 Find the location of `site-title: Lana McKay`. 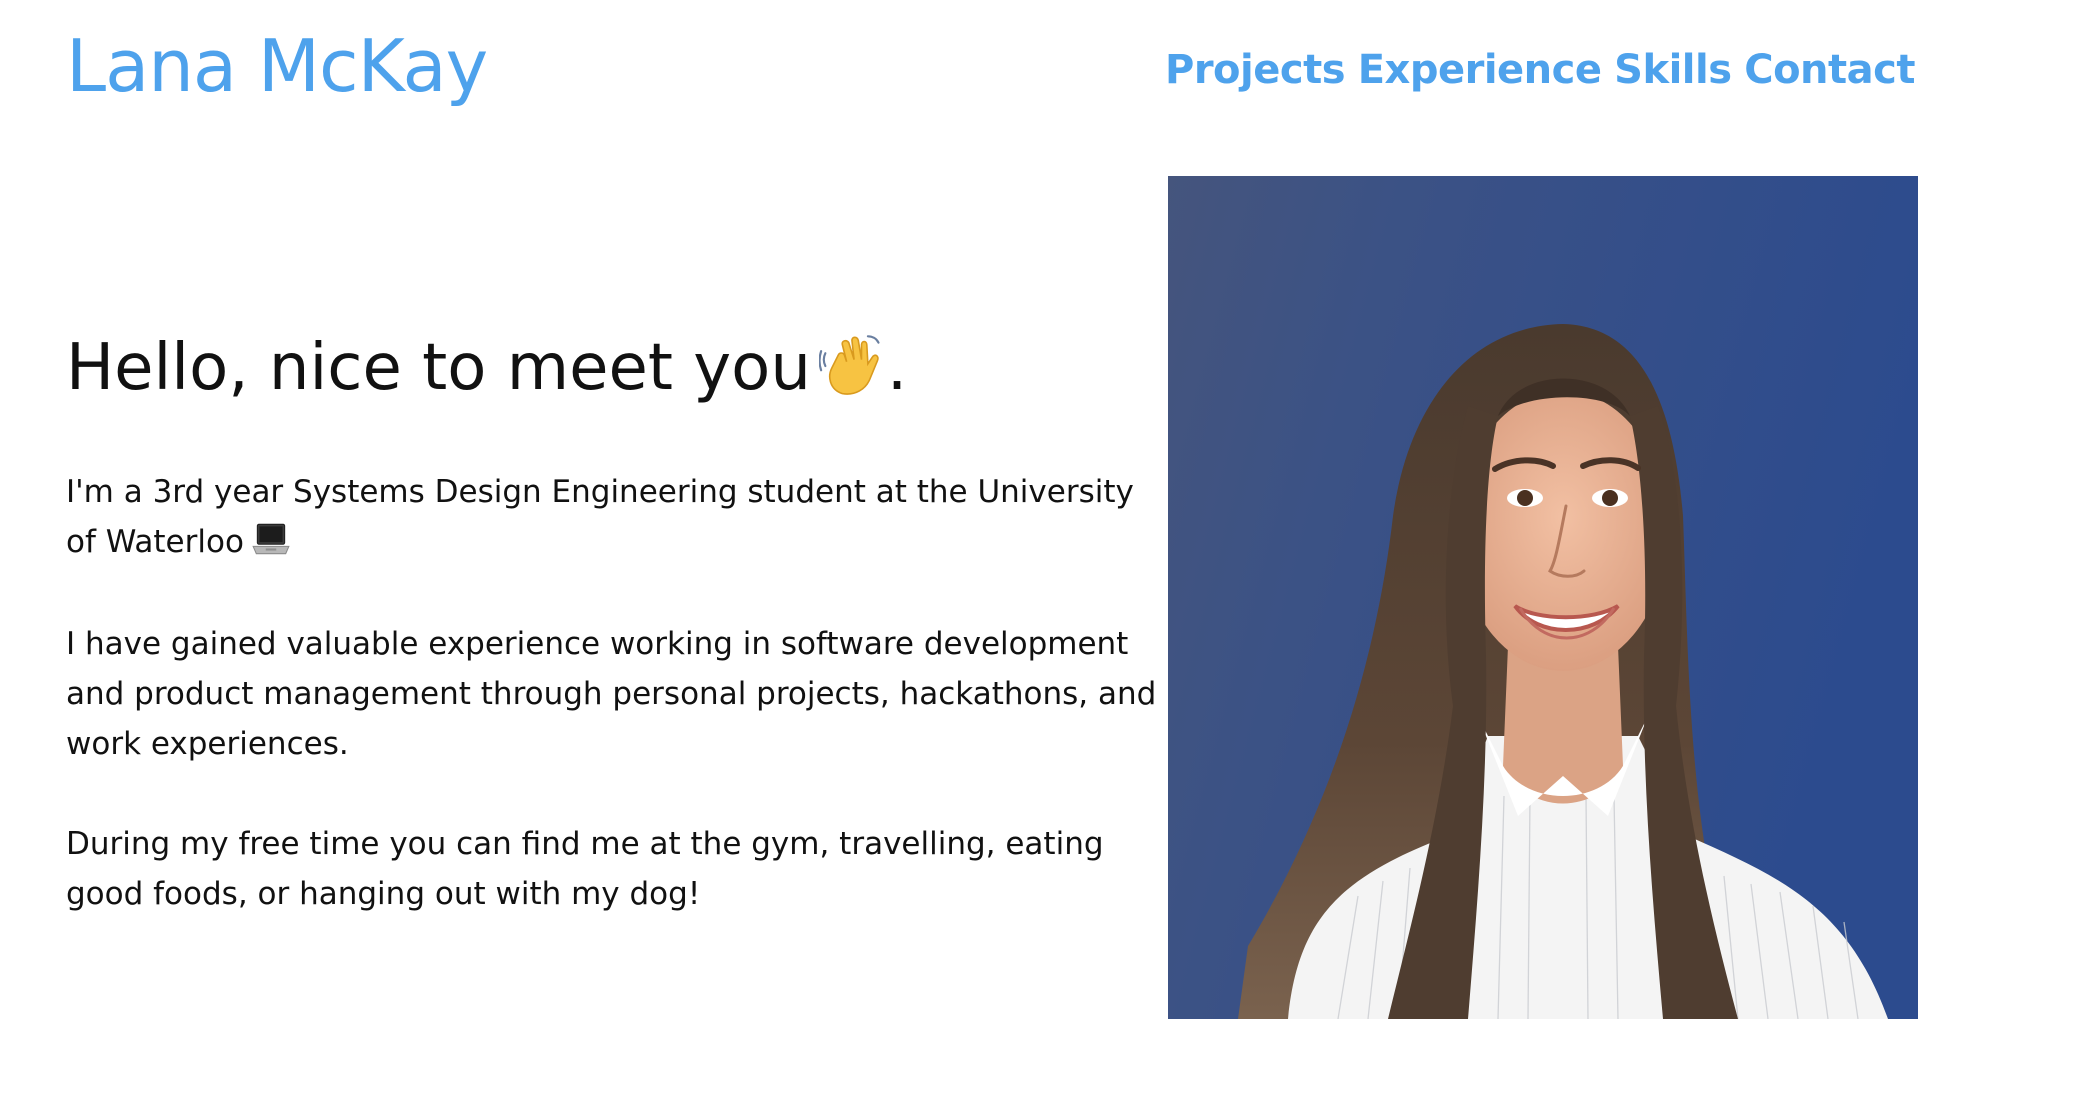

site-title: Lana McKay is located at coordinates (277, 66).